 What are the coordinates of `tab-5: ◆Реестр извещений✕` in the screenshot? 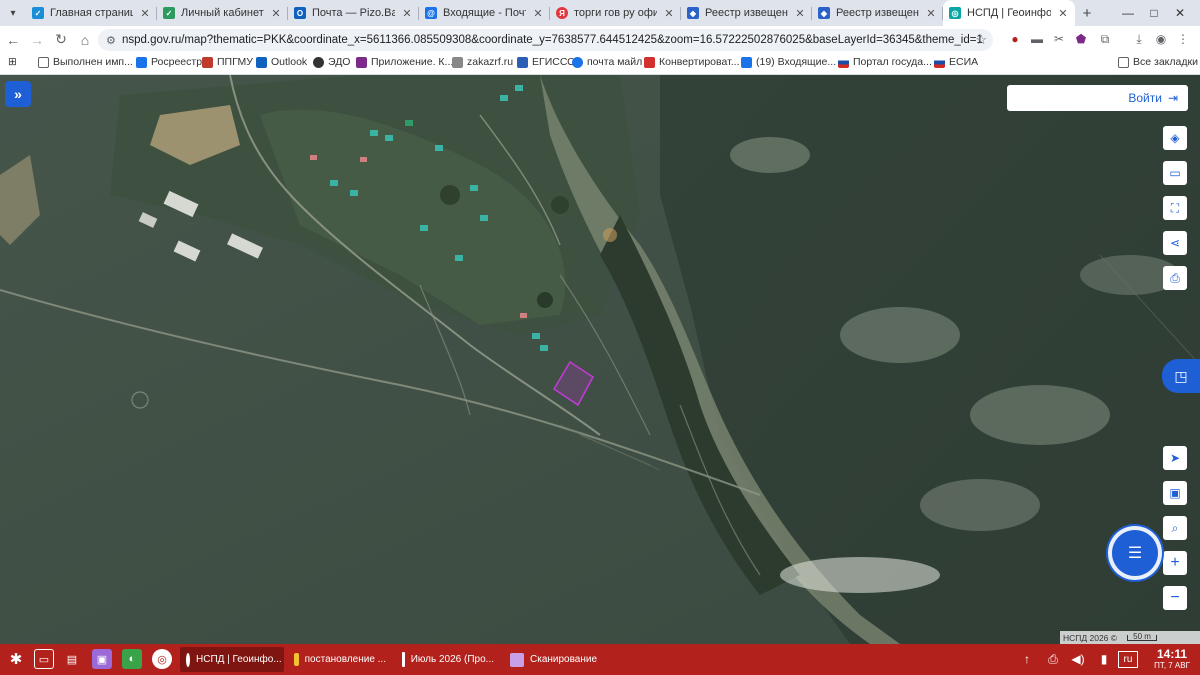 It's located at (746, 13).